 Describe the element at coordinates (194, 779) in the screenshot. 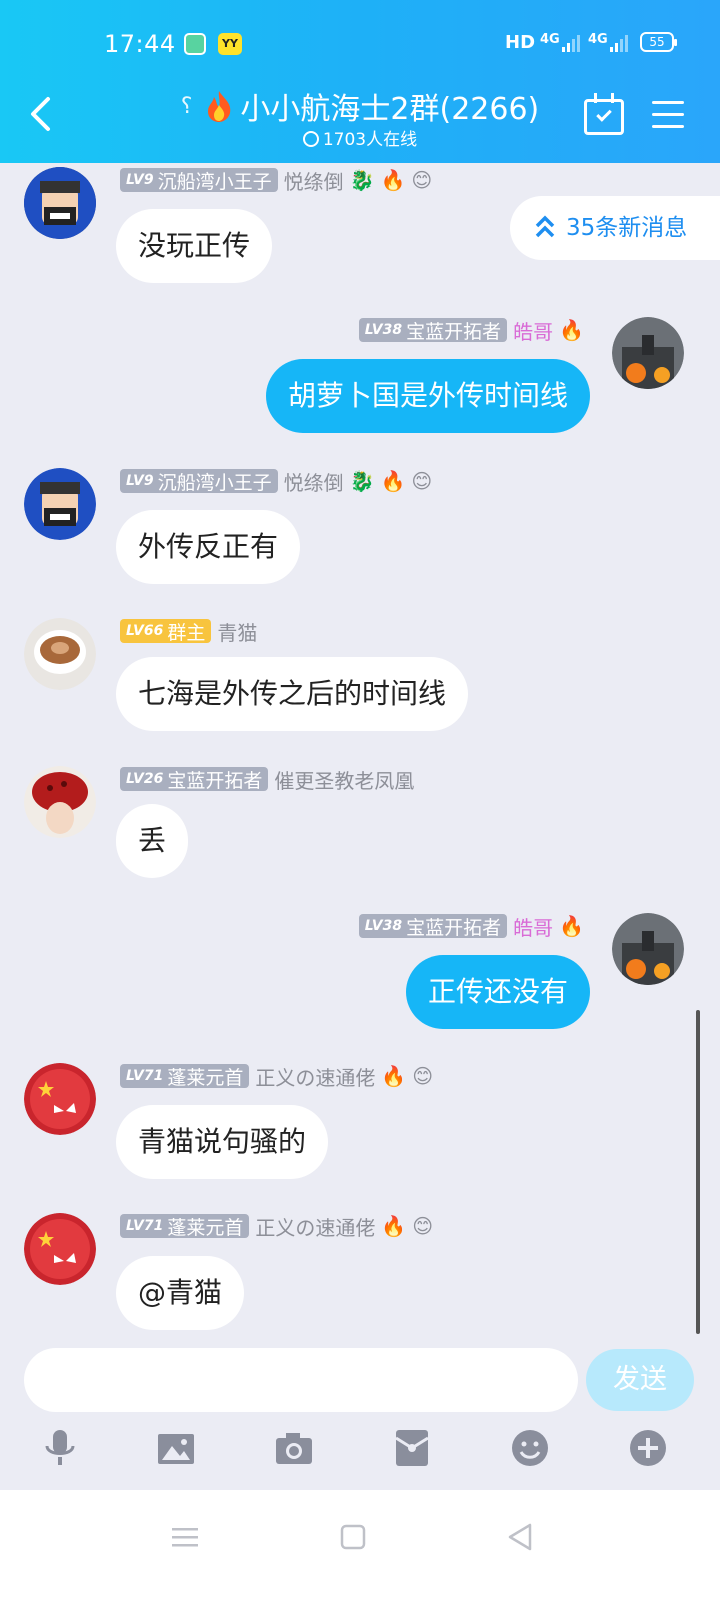

I see `level-badge: LV26 宝蓝开拓者` at that location.